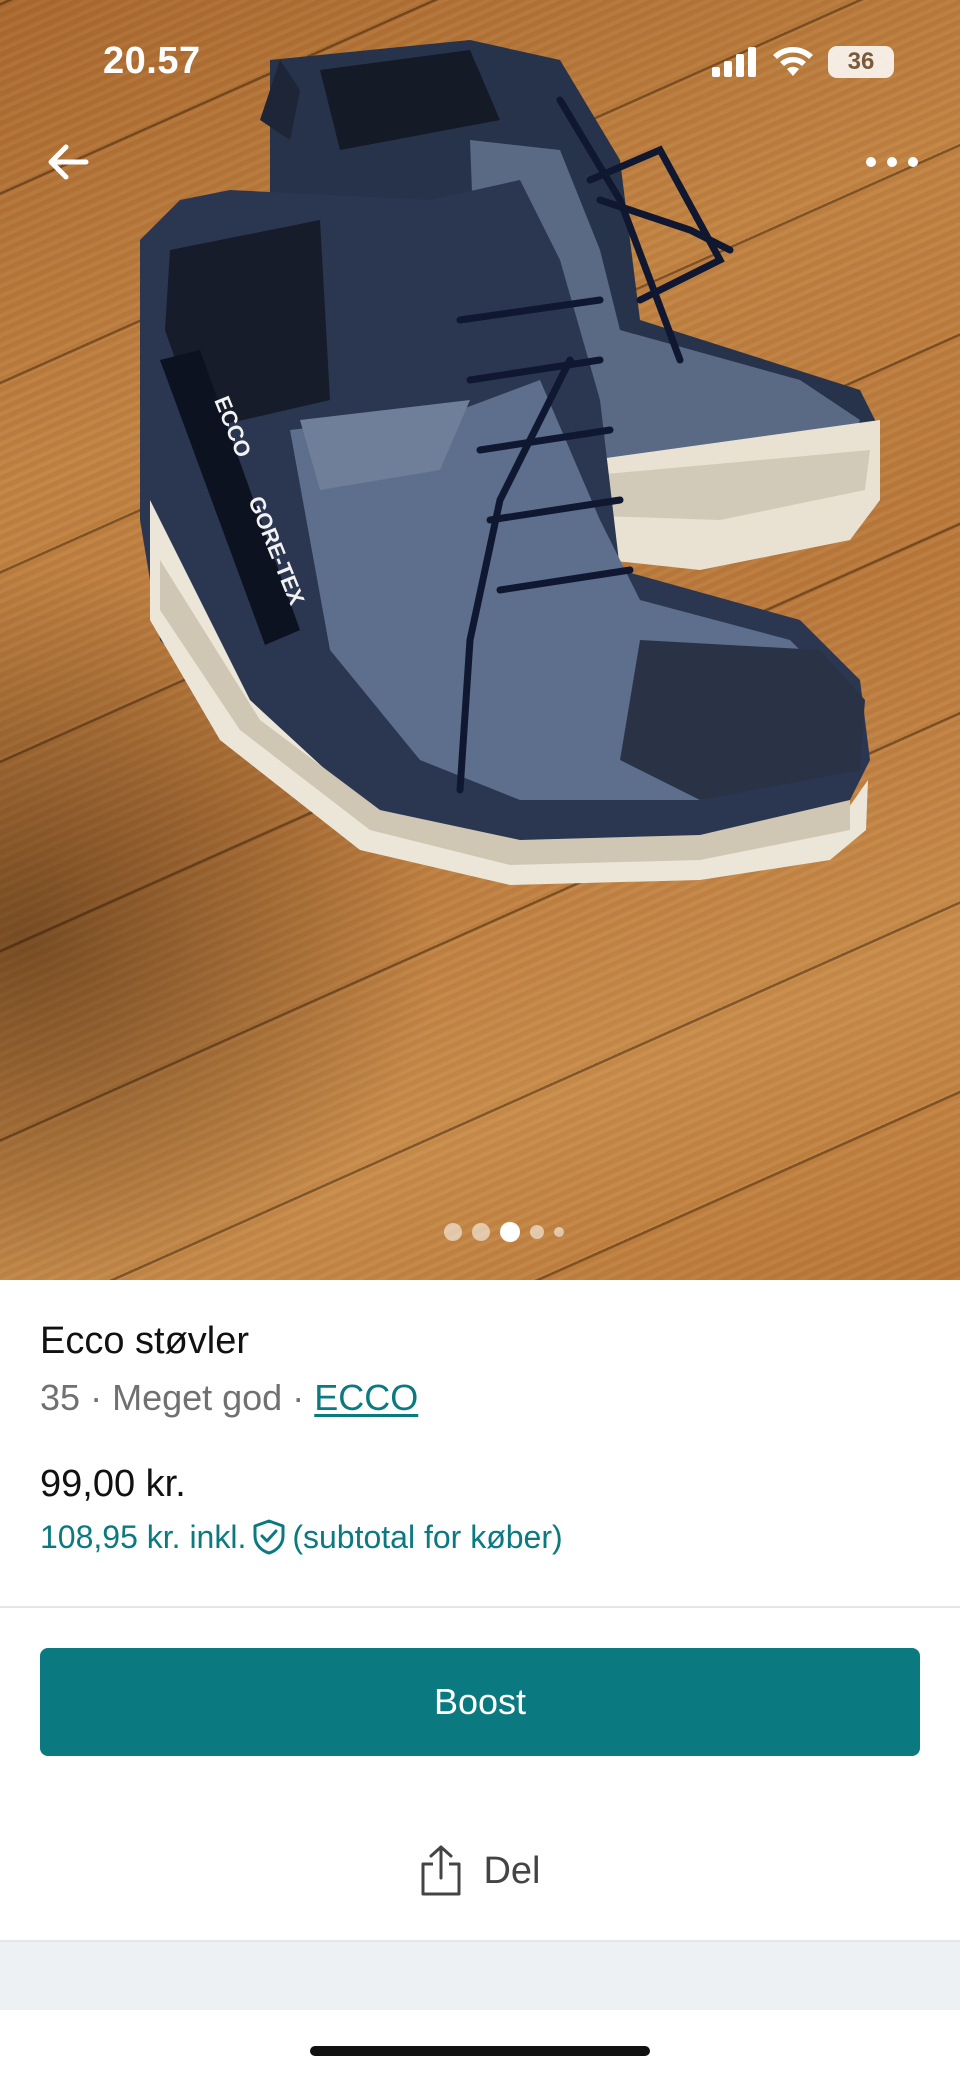 This screenshot has height=2078, width=960. I want to click on carousel-dots, so click(480, 1232).